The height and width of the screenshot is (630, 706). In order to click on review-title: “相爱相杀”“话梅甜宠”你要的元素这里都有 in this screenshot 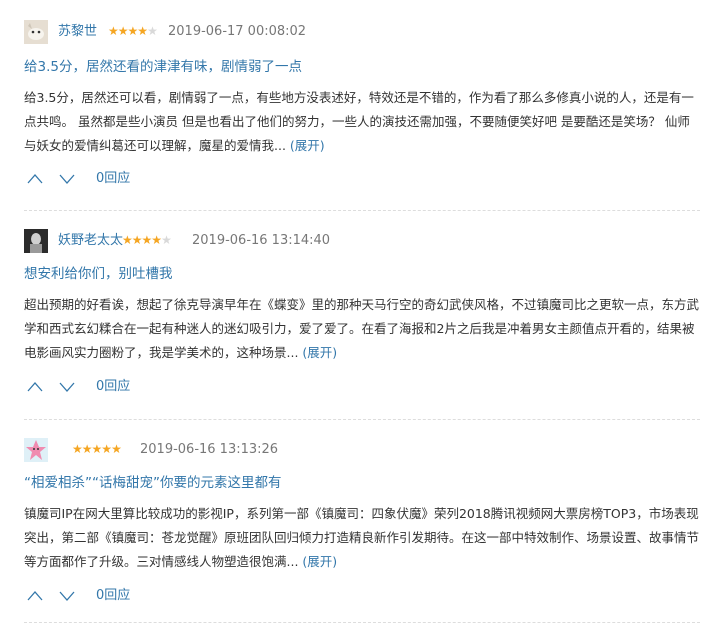, I will do `click(152, 483)`.